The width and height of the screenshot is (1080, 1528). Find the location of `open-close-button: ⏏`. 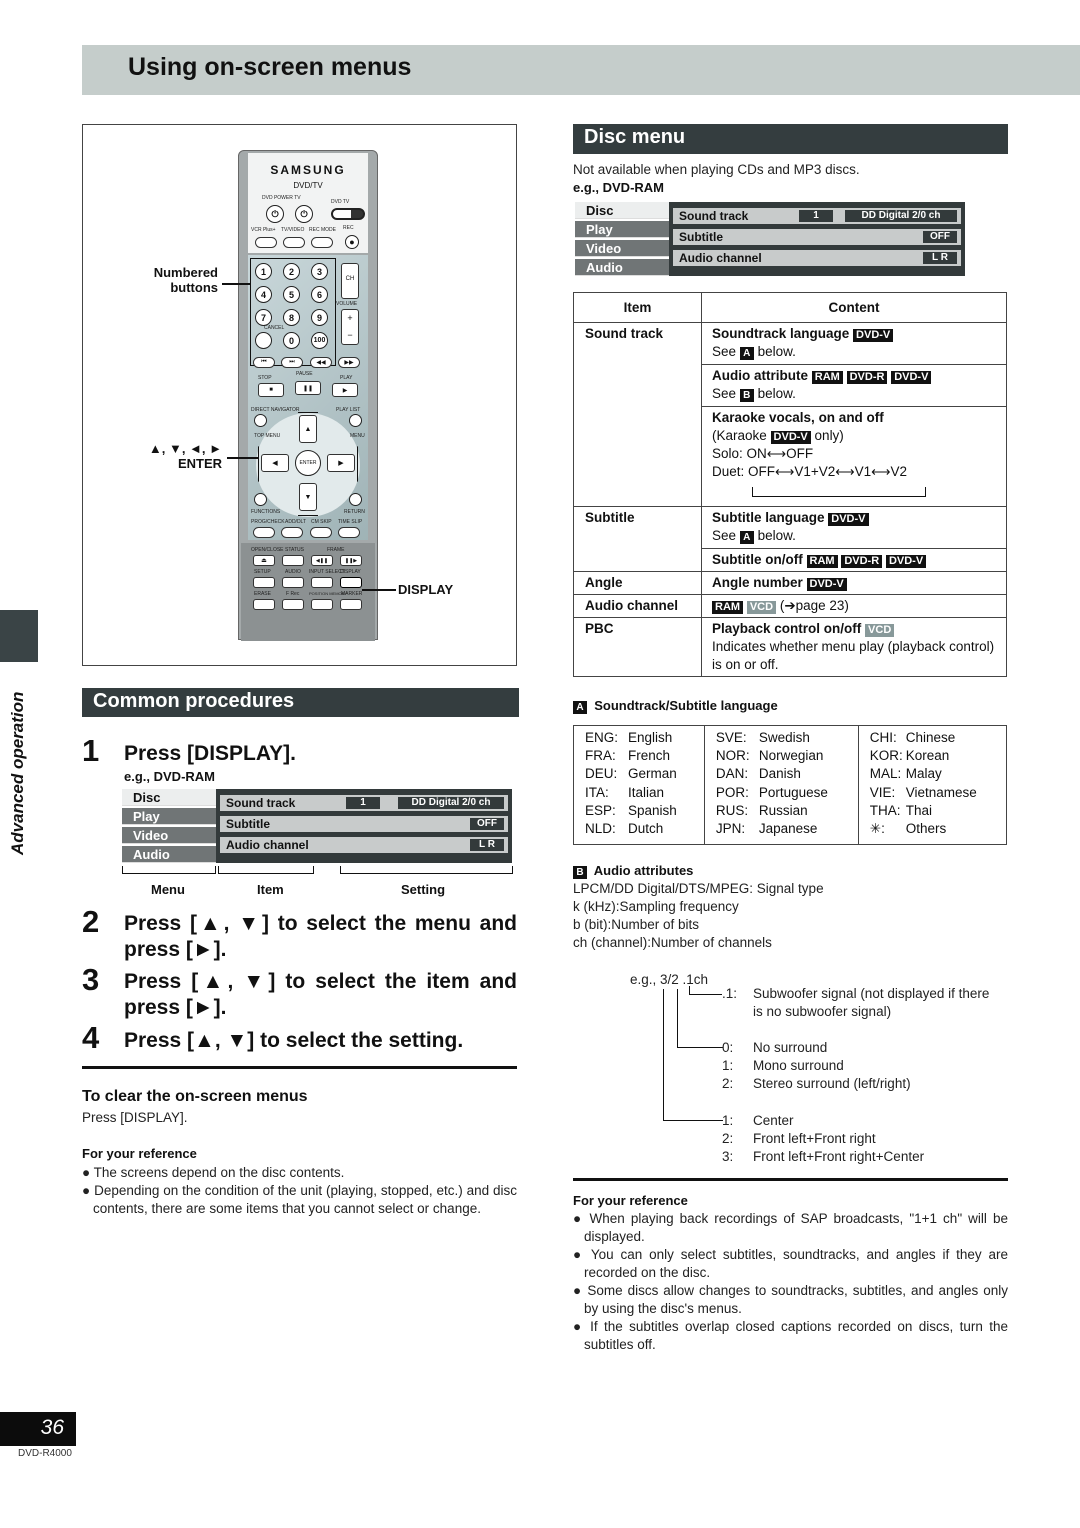

open-close-button: ⏏ is located at coordinates (264, 560).